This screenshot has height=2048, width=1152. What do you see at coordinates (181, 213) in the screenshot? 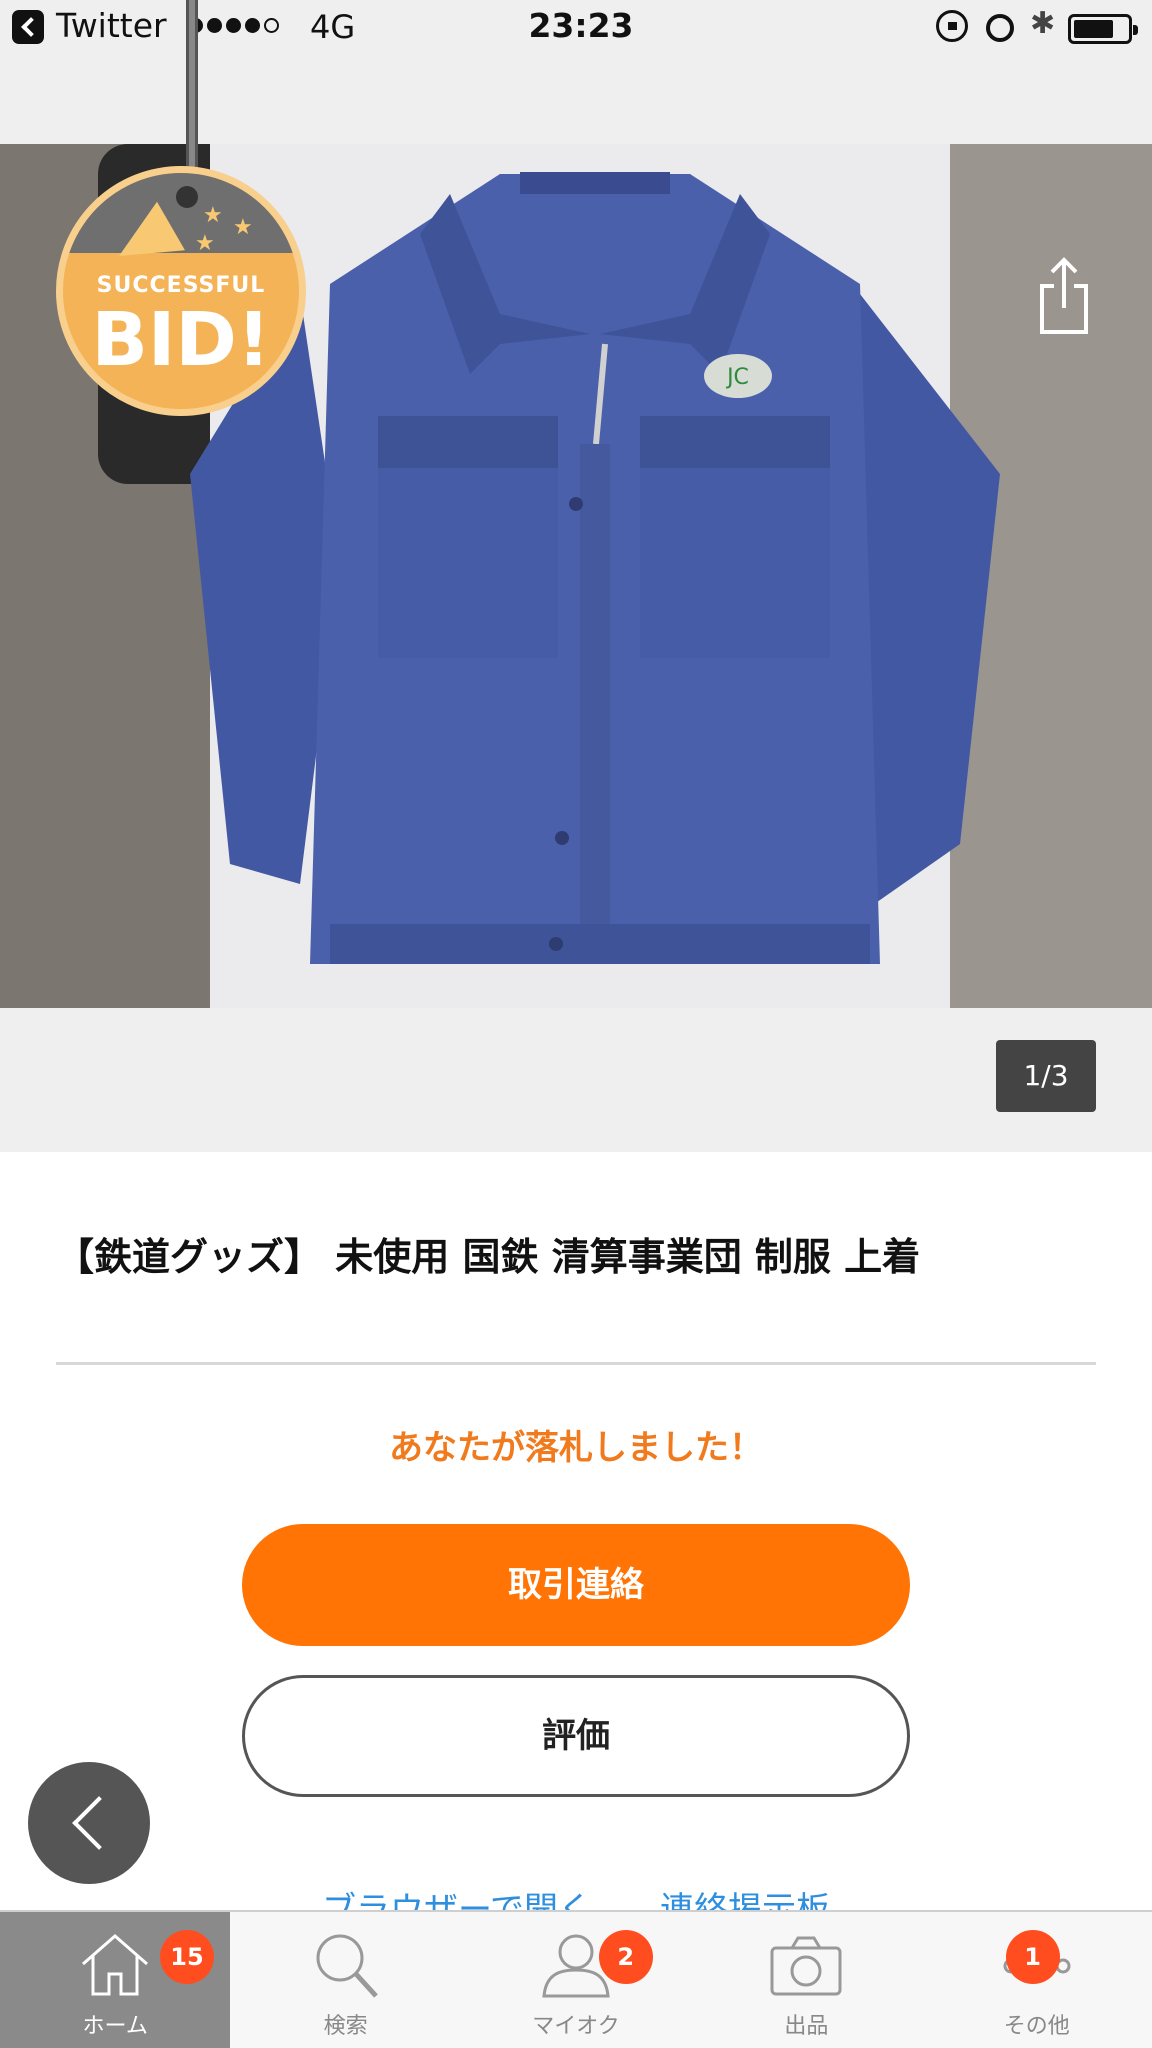
I see `badge-band` at bounding box center [181, 213].